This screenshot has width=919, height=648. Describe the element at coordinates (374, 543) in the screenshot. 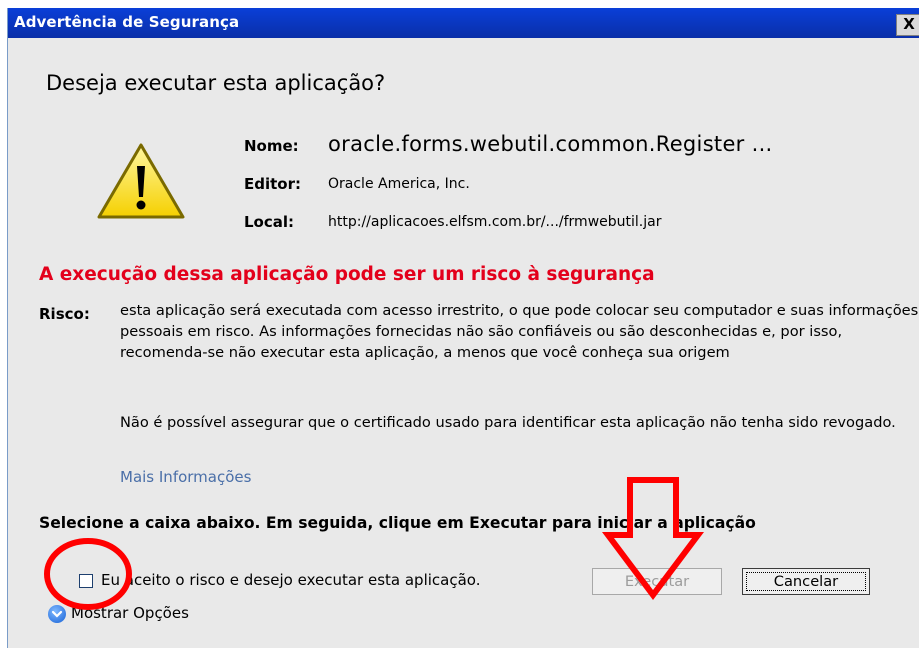

I see `annotation-overlay` at that location.